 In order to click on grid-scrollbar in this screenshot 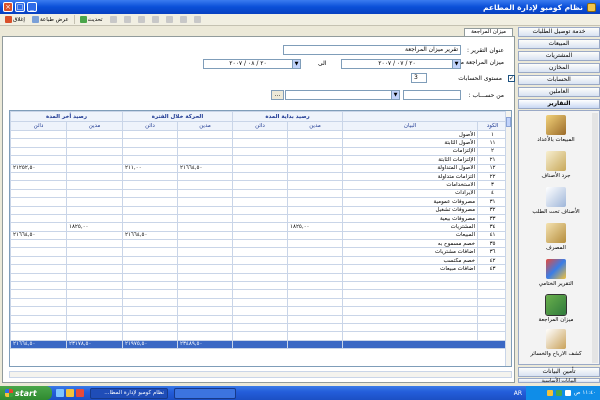, I will do `click(508, 238)`.